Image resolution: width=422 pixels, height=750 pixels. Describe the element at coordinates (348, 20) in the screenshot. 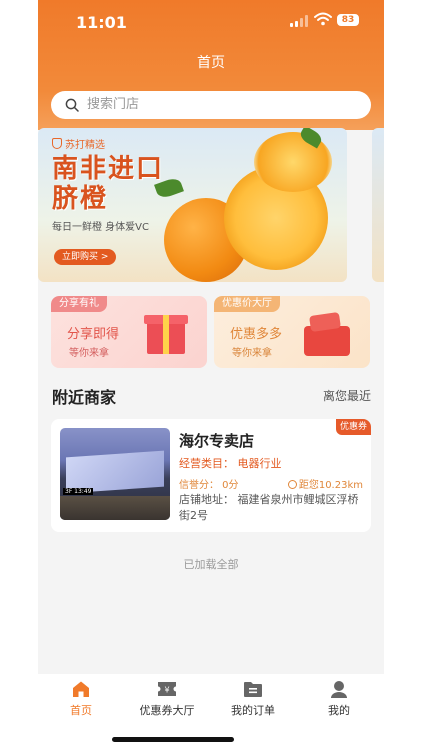

I see `battery-icon: 83` at that location.